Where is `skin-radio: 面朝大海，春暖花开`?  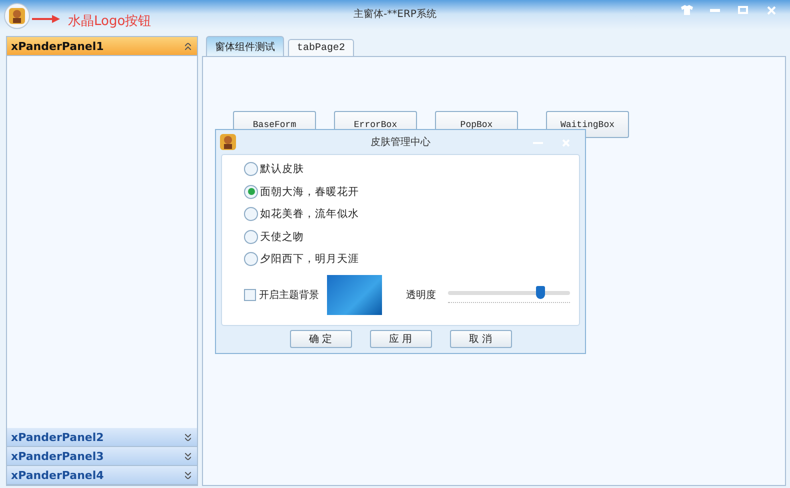
skin-radio: 面朝大海，春暖花开 is located at coordinates (411, 191).